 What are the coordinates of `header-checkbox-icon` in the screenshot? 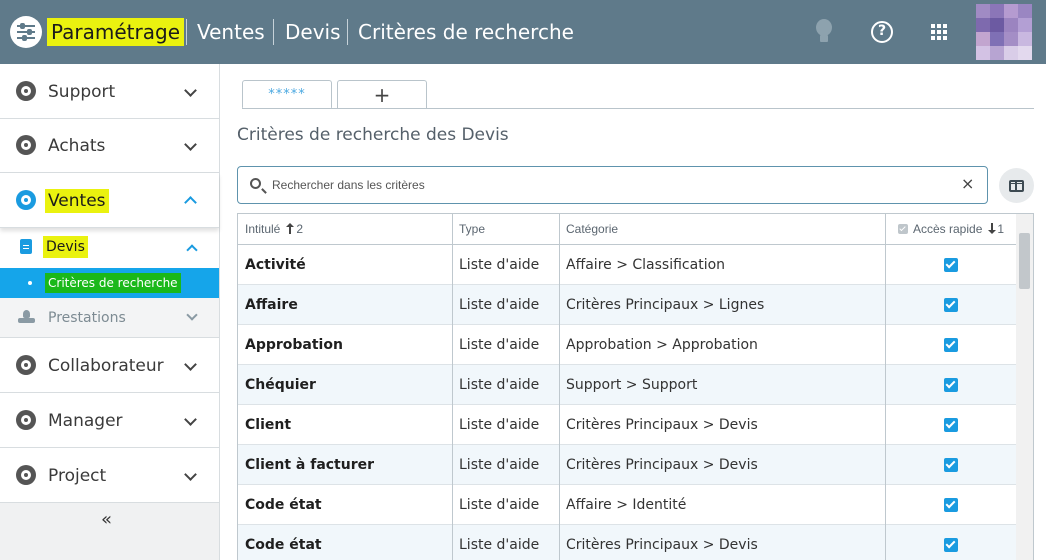 It's located at (903, 229).